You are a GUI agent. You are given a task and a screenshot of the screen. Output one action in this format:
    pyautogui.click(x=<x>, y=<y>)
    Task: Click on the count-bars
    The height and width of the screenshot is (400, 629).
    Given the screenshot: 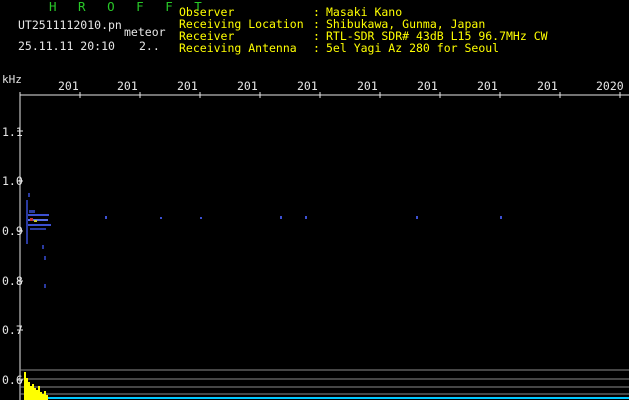 What is the action you would take?
    pyautogui.click(x=36, y=386)
    